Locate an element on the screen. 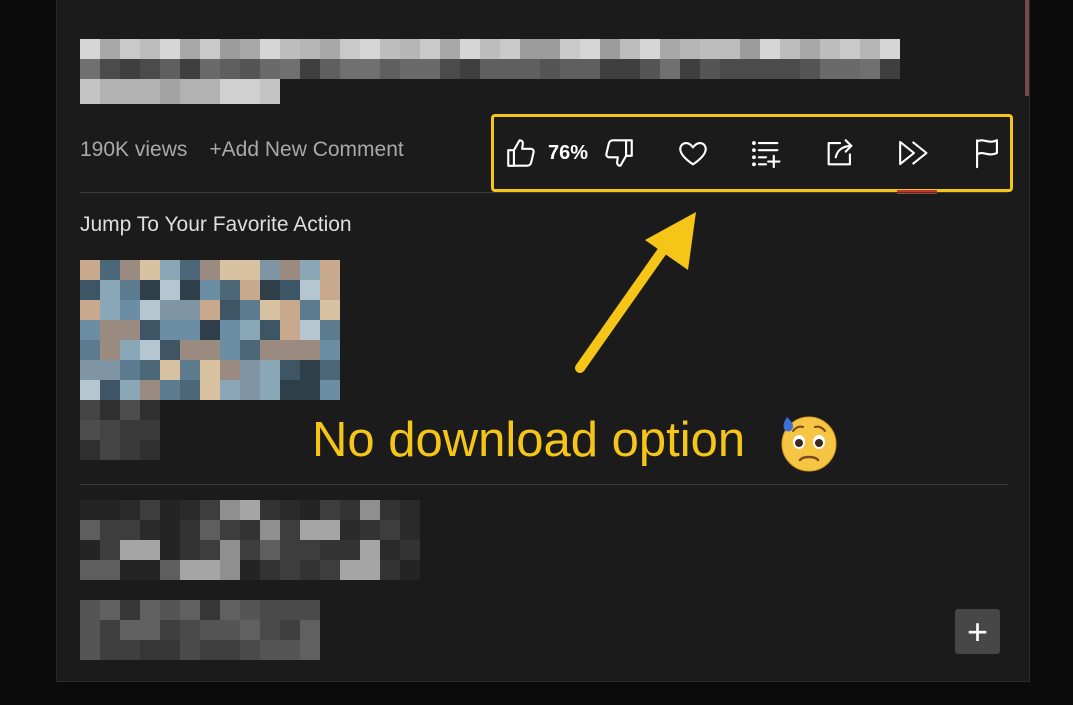 The height and width of the screenshot is (705, 1073). add-to-playlist-icon is located at coordinates (766, 155).